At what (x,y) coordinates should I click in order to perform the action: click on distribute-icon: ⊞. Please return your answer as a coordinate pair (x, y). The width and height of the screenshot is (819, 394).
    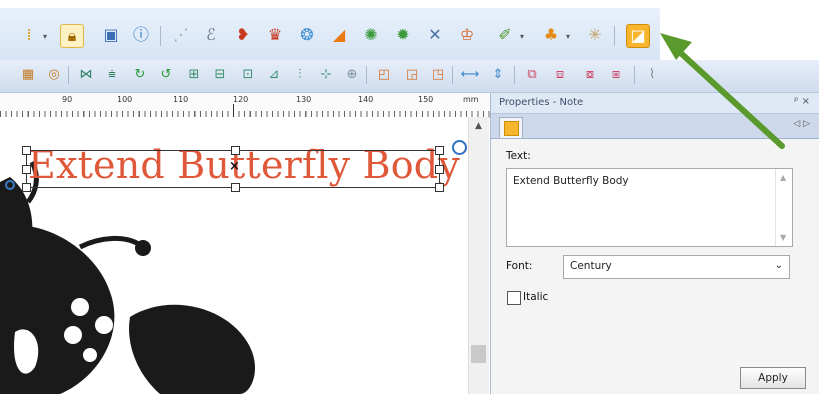
    Looking at the image, I should click on (194, 75).